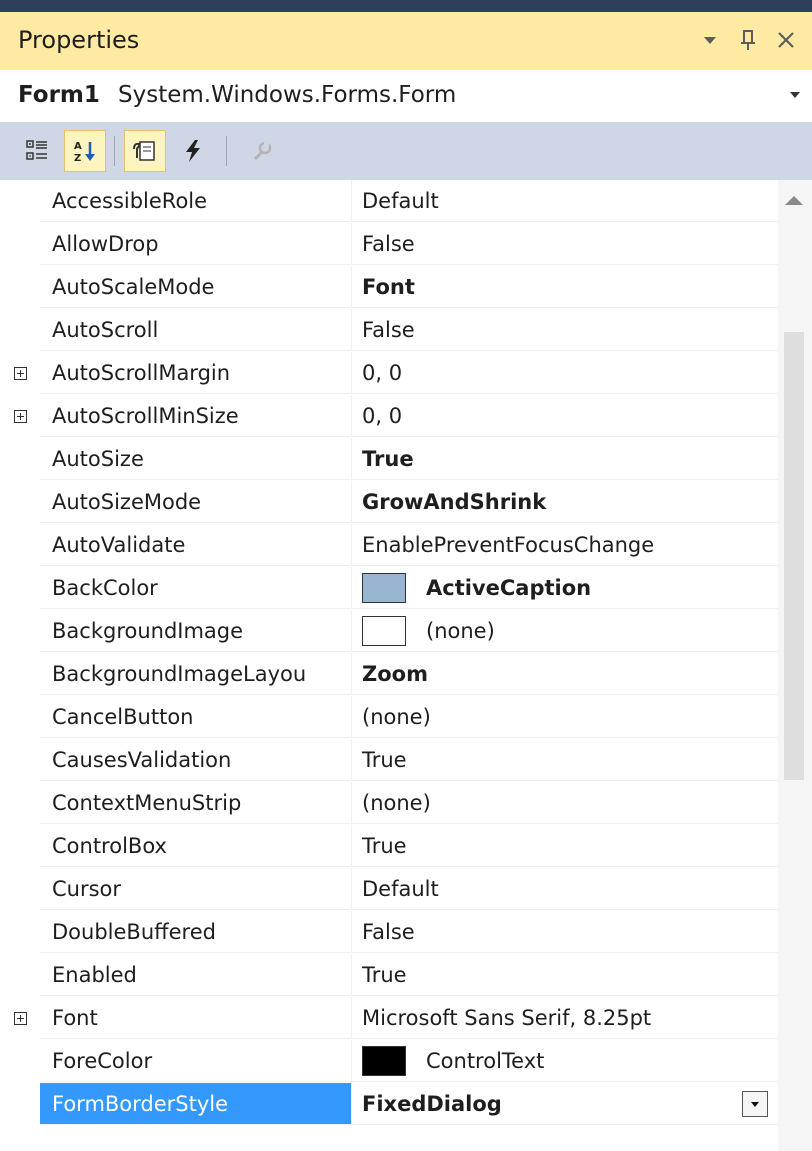  I want to click on property-row: AccessibleRole Default, so click(389, 201).